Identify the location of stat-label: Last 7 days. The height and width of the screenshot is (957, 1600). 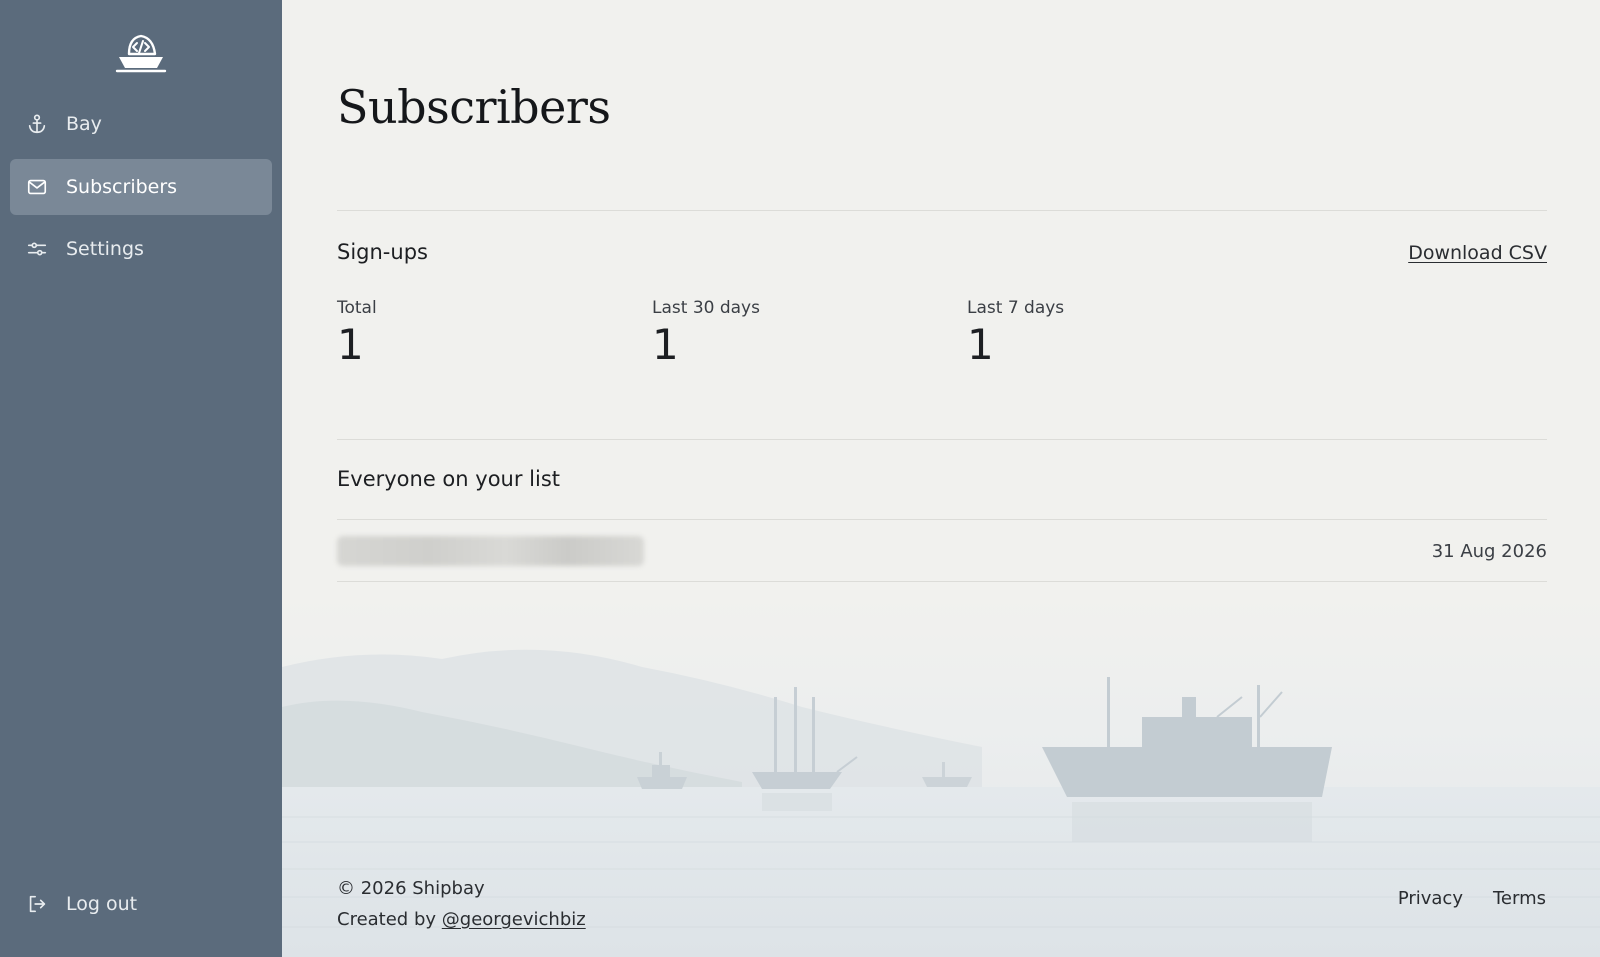
(1016, 308).